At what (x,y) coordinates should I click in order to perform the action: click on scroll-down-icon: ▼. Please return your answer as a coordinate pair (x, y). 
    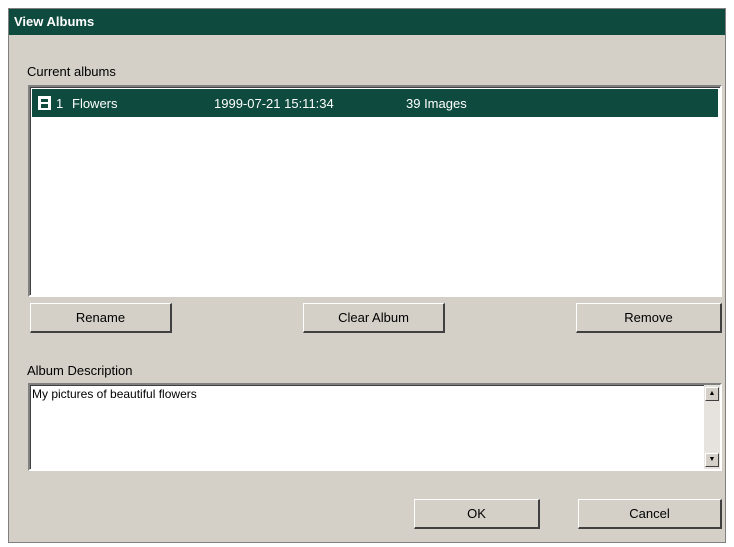
    Looking at the image, I should click on (712, 460).